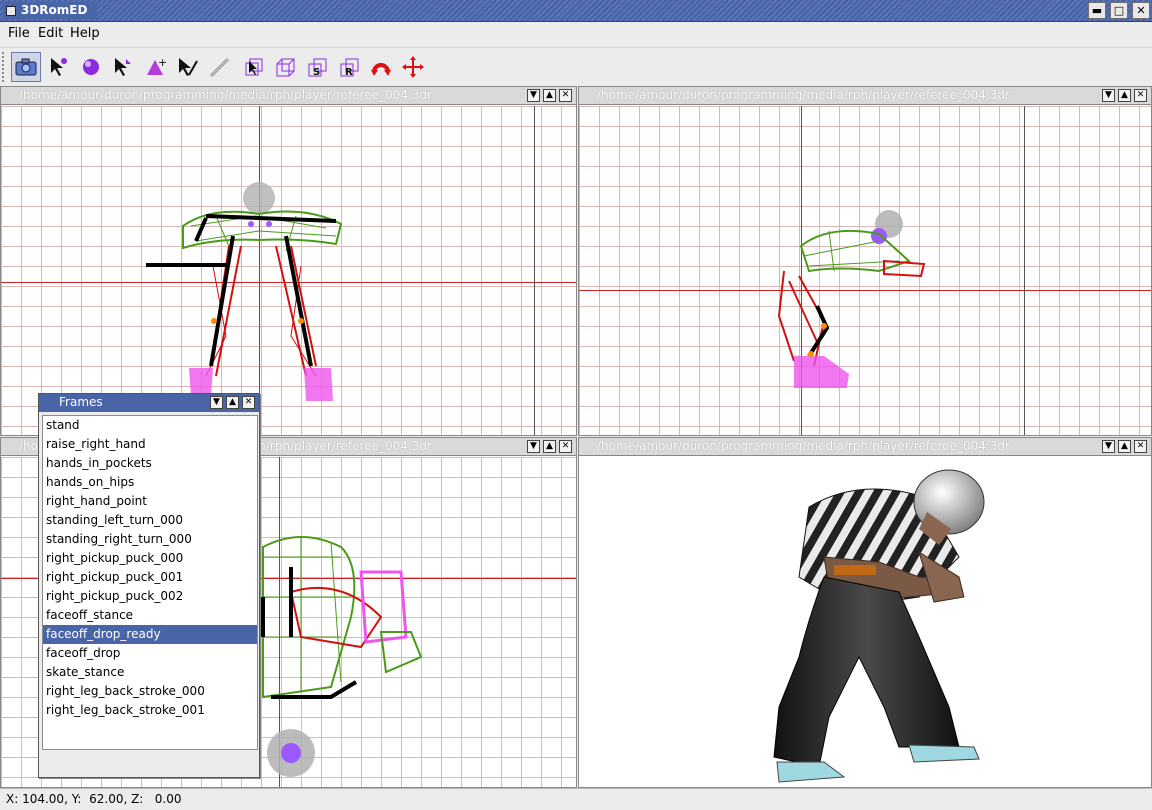  I want to click on frame-list-item: faceoff_drop, so click(150, 653).